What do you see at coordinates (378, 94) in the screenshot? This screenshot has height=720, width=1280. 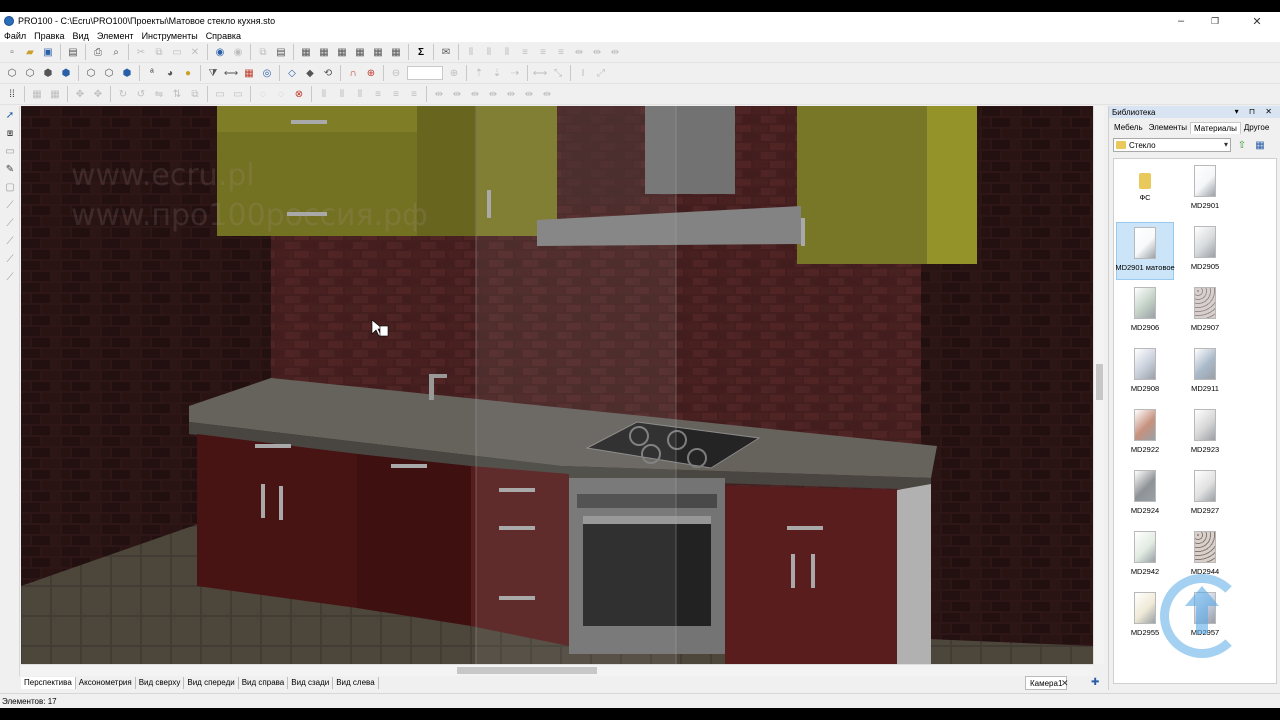 I see `align-d-icon: ≡` at bounding box center [378, 94].